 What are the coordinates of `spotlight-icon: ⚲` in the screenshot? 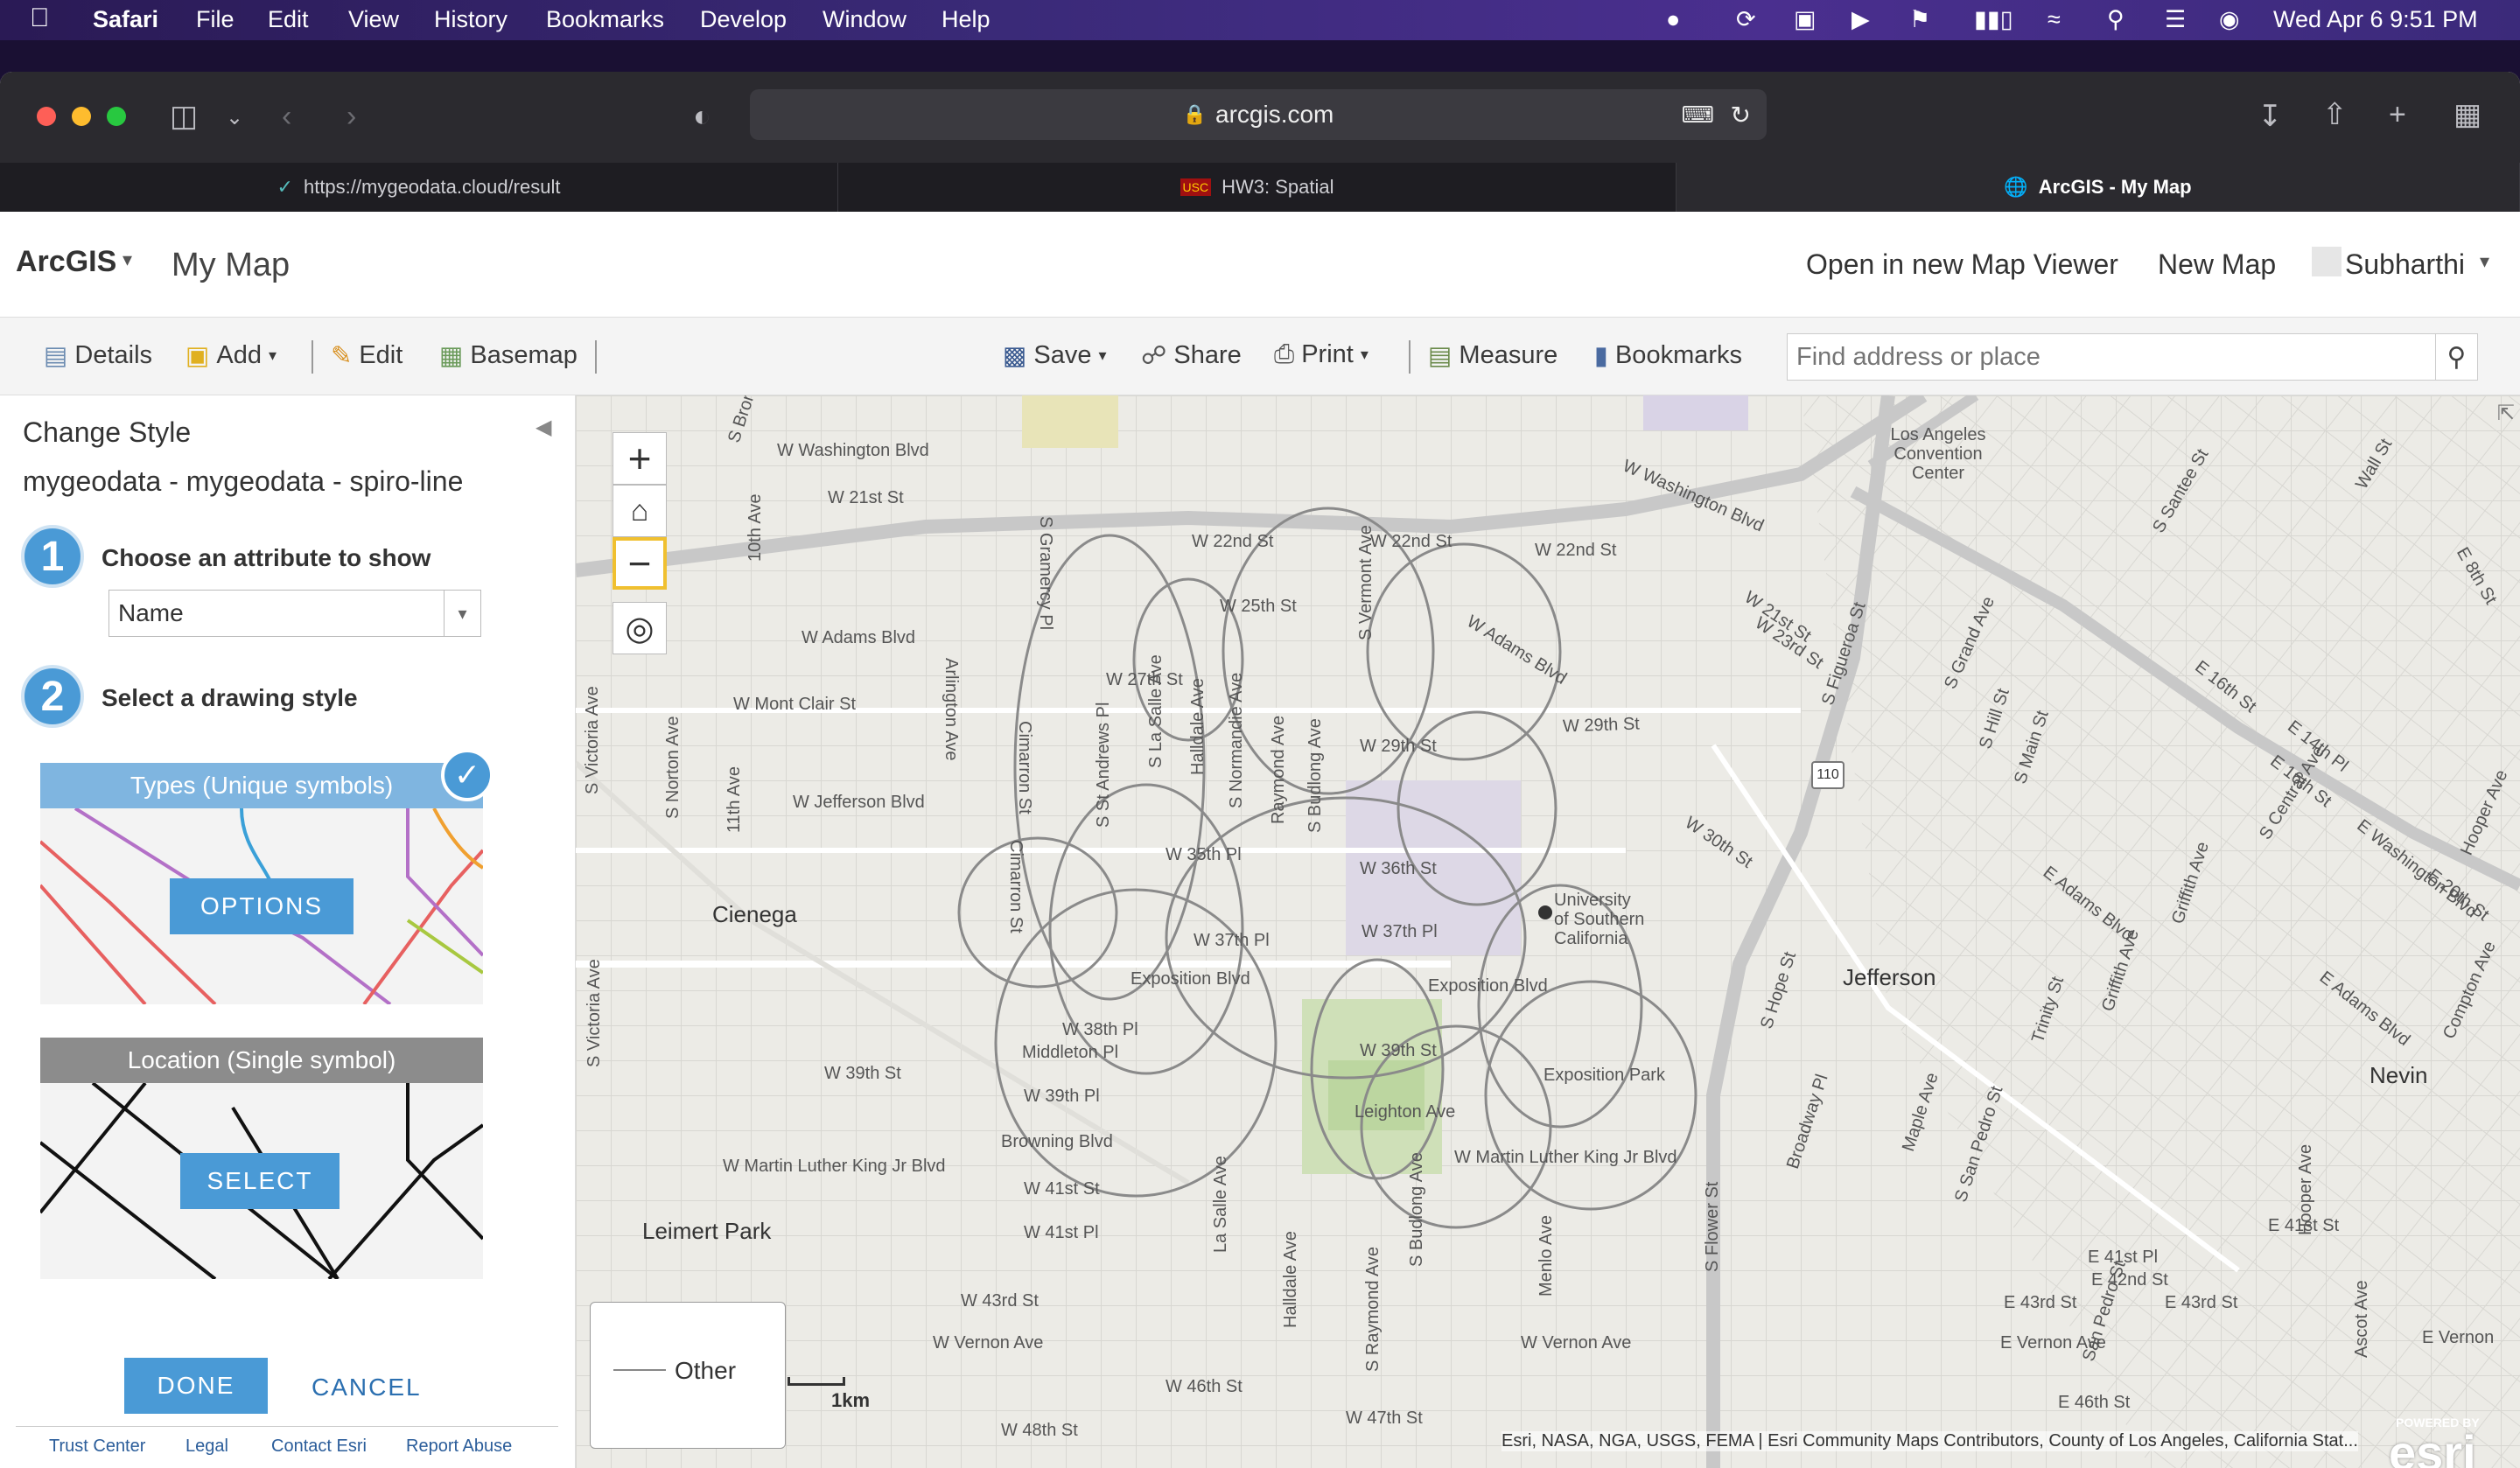 It's located at (2115, 19).